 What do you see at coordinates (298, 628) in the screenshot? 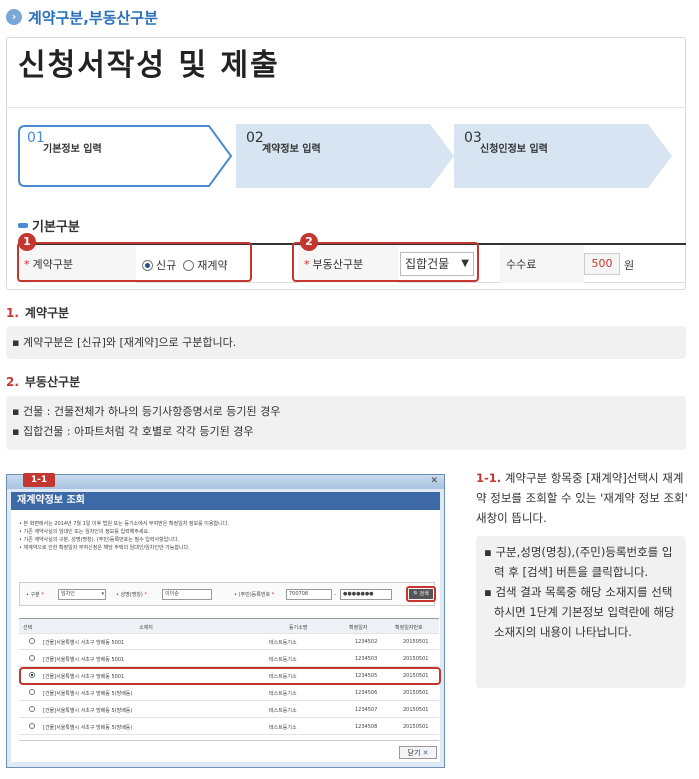
I see `col-office: 등기소명` at bounding box center [298, 628].